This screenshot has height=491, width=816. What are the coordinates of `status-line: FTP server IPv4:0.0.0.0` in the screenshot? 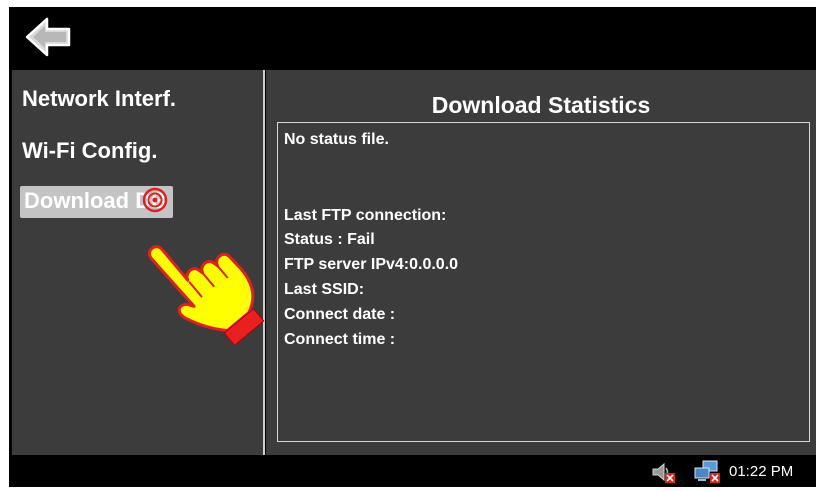 It's located at (371, 264).